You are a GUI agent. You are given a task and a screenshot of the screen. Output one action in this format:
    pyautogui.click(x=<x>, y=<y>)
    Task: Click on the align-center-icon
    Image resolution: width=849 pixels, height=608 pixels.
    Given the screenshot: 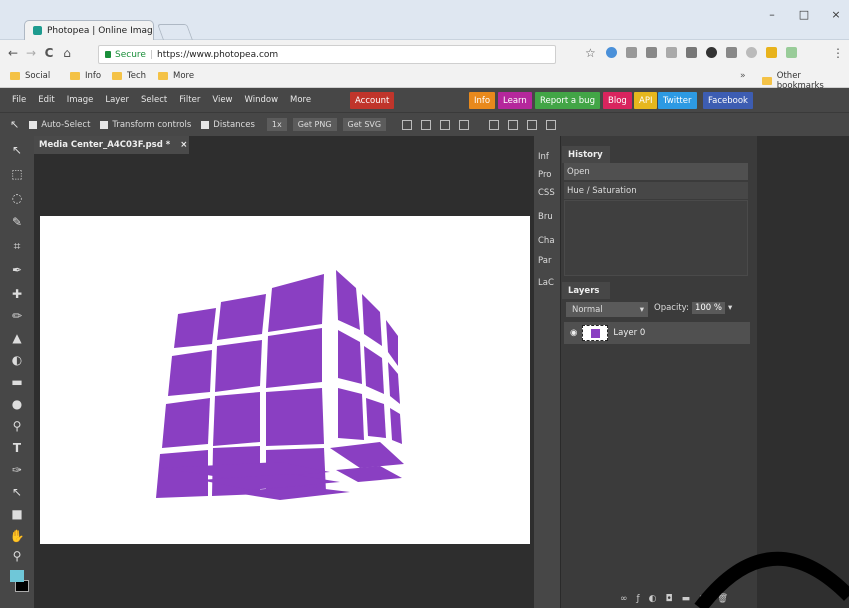 What is the action you would take?
    pyautogui.click(x=426, y=124)
    